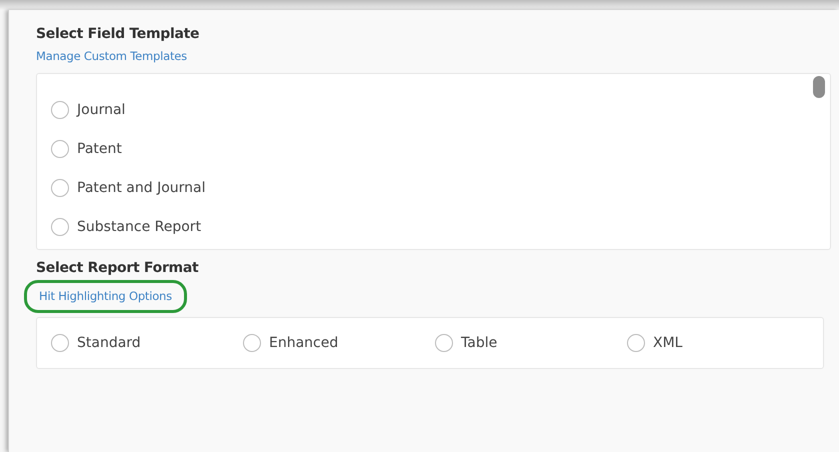  I want to click on radio-option: Substance Report, so click(440, 226).